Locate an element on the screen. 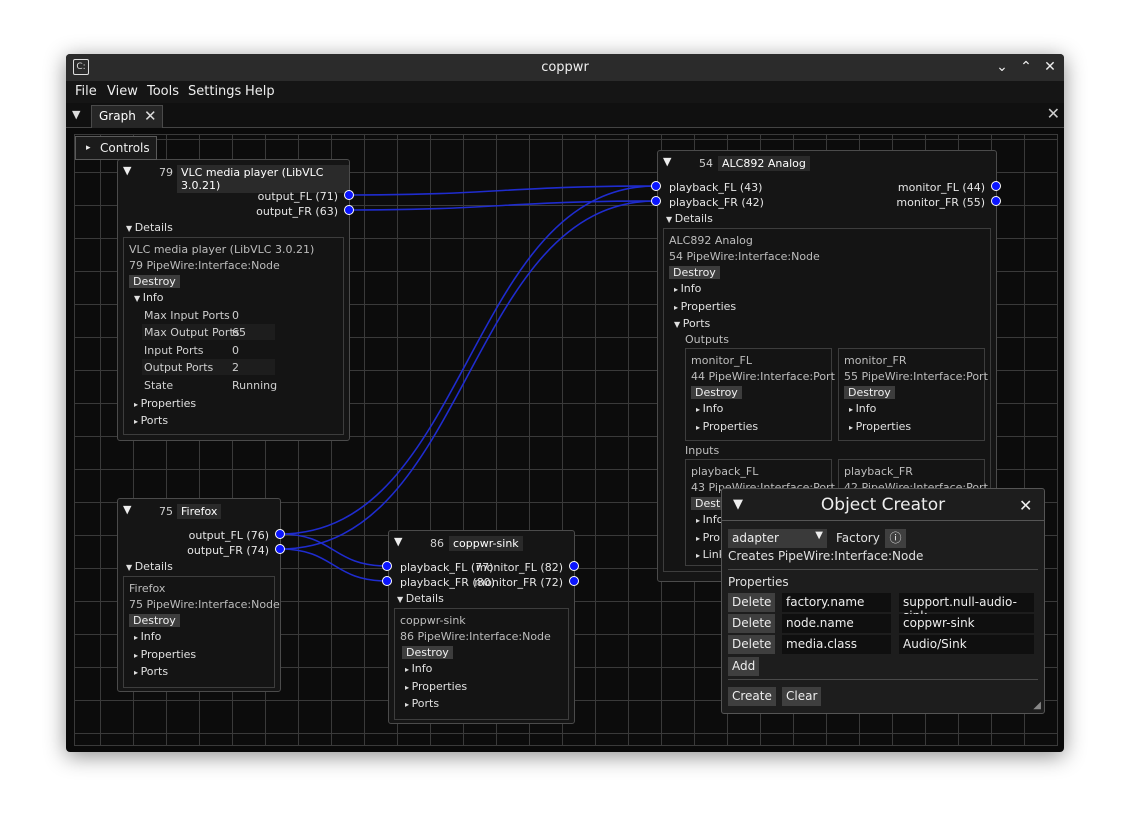  property-key-input: node.name is located at coordinates (836, 623).